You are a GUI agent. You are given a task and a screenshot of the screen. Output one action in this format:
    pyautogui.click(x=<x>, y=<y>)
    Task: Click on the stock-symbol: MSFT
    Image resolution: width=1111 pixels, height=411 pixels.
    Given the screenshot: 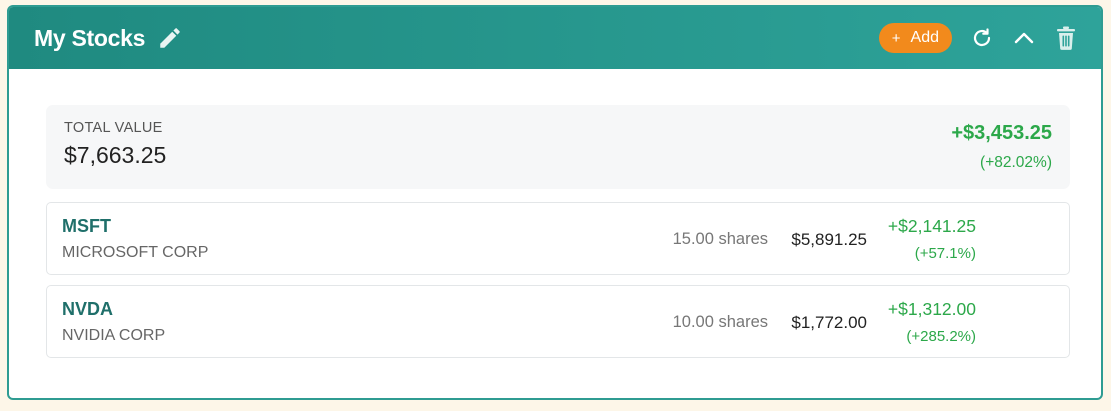 What is the action you would take?
    pyautogui.click(x=86, y=226)
    